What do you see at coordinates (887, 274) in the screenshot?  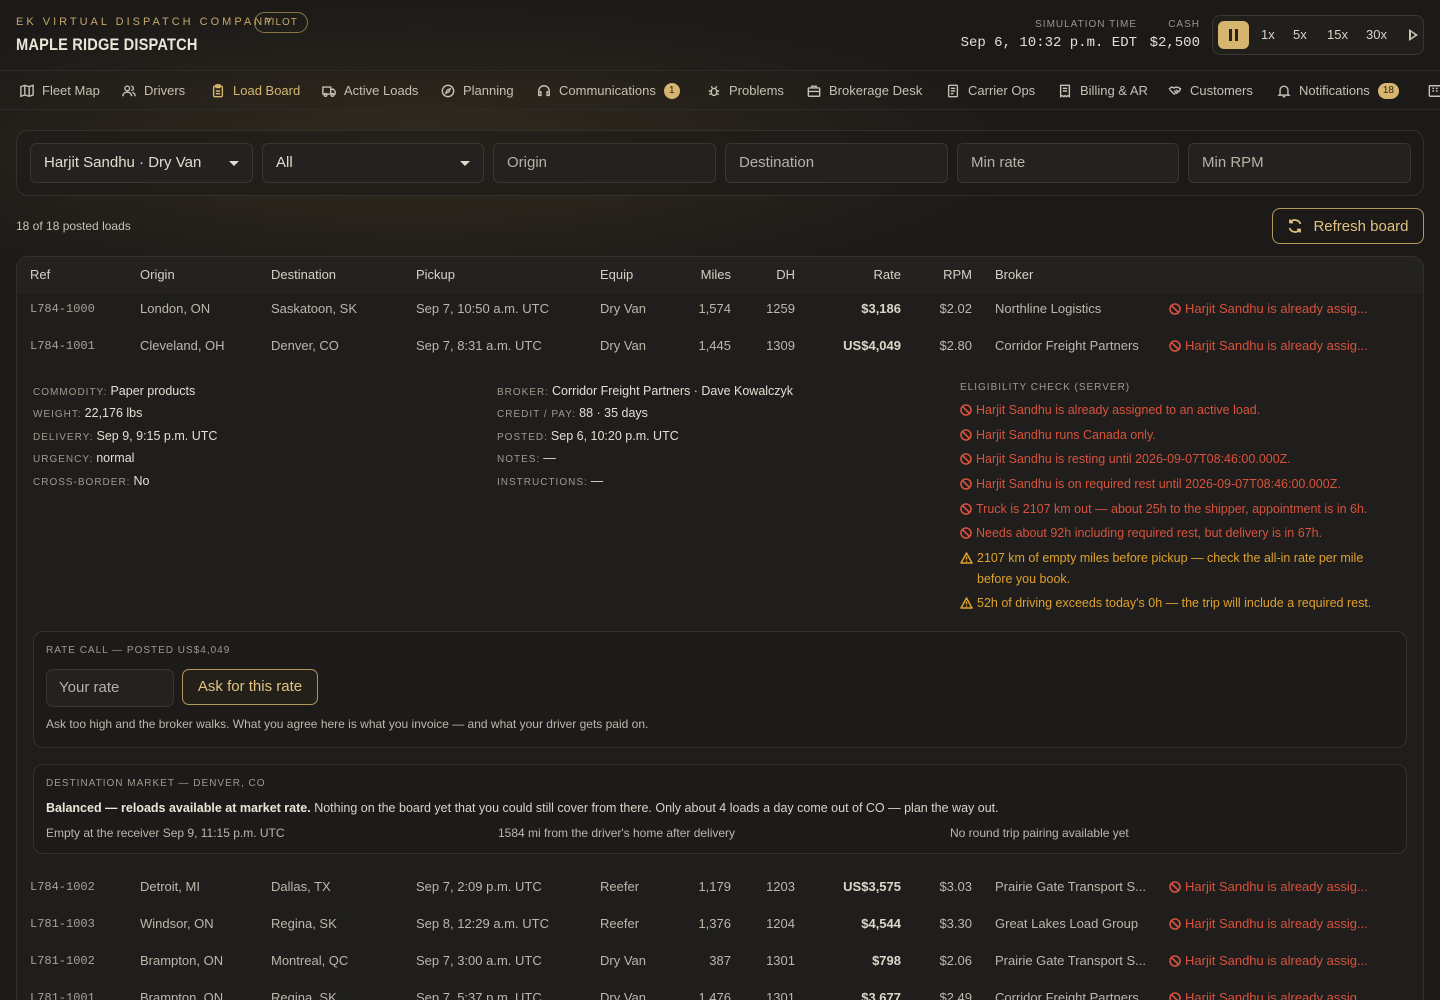 I see `col-rate: Rate` at bounding box center [887, 274].